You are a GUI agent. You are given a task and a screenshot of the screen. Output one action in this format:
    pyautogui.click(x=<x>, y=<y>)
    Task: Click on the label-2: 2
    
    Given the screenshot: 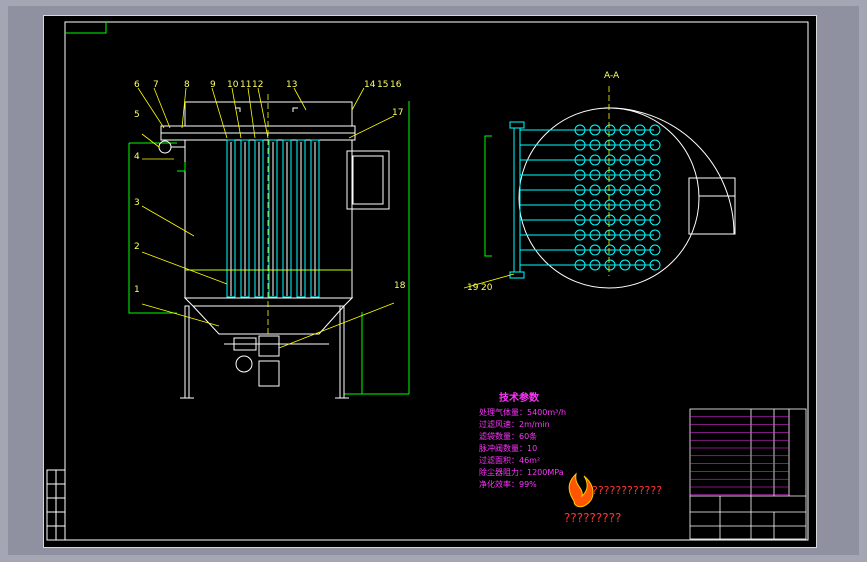 What is the action you would take?
    pyautogui.click(x=137, y=247)
    